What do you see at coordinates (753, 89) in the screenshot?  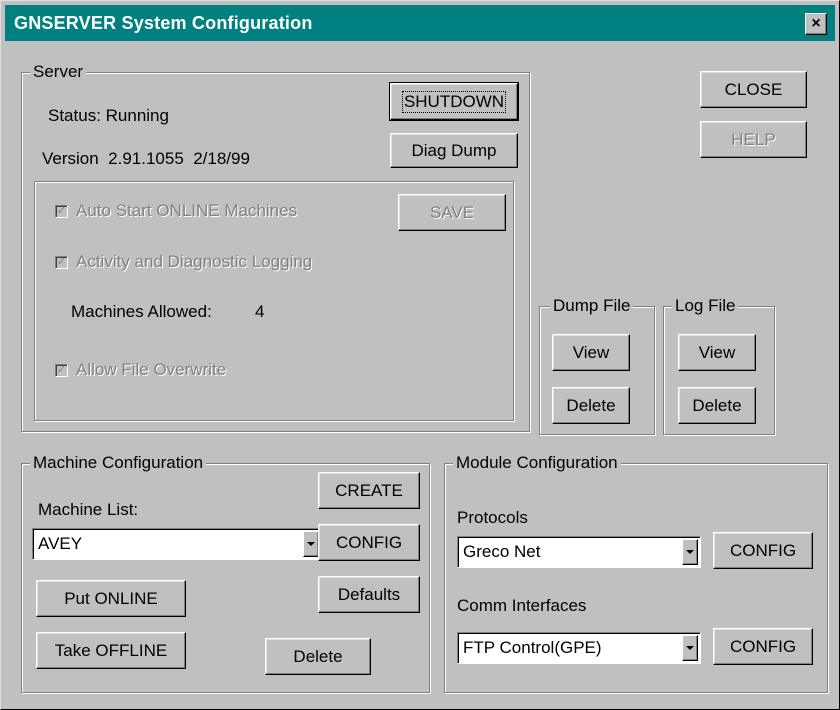 I see `close-button: CLOSE` at bounding box center [753, 89].